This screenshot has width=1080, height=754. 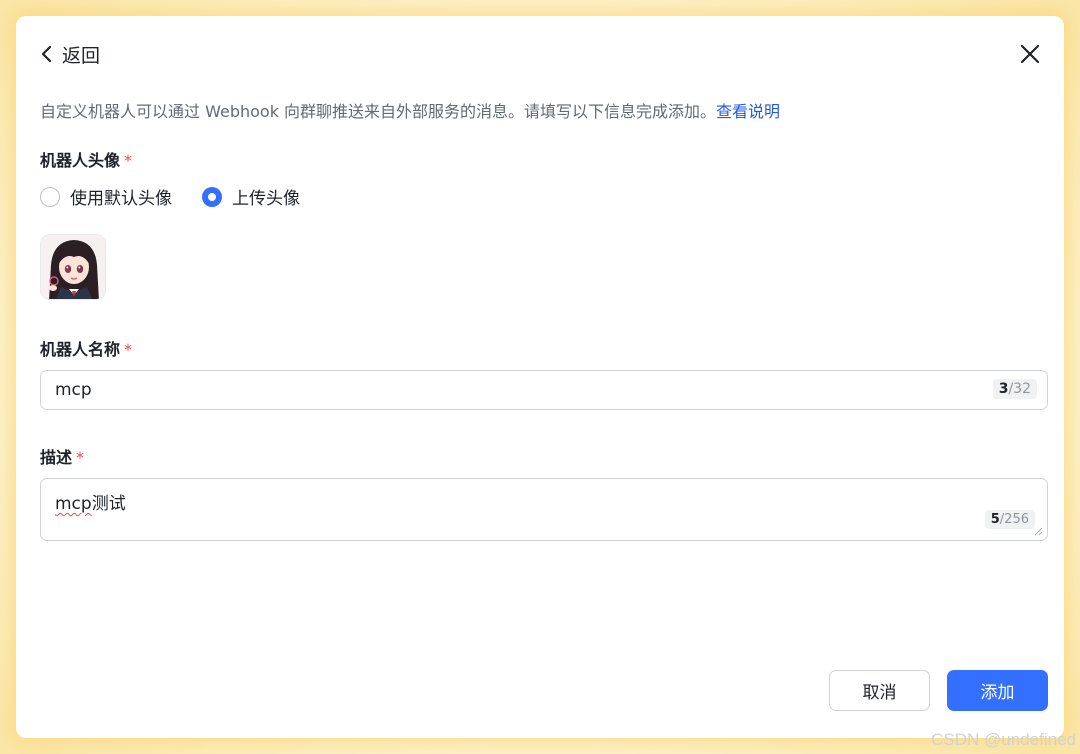 What do you see at coordinates (73, 504) in the screenshot?
I see `misspelled-word: mcp` at bounding box center [73, 504].